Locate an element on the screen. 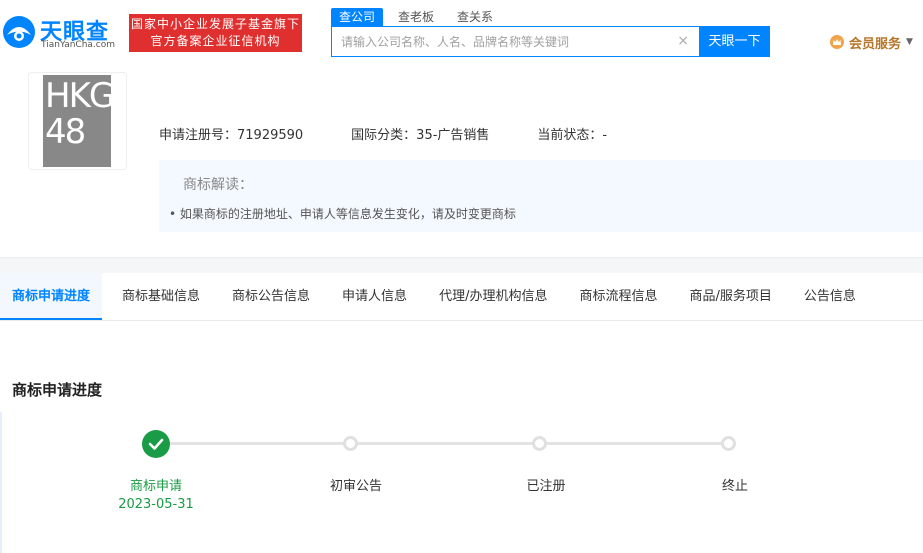 This screenshot has width=923, height=553. step-1-label: 商标申请 is located at coordinates (155, 486).